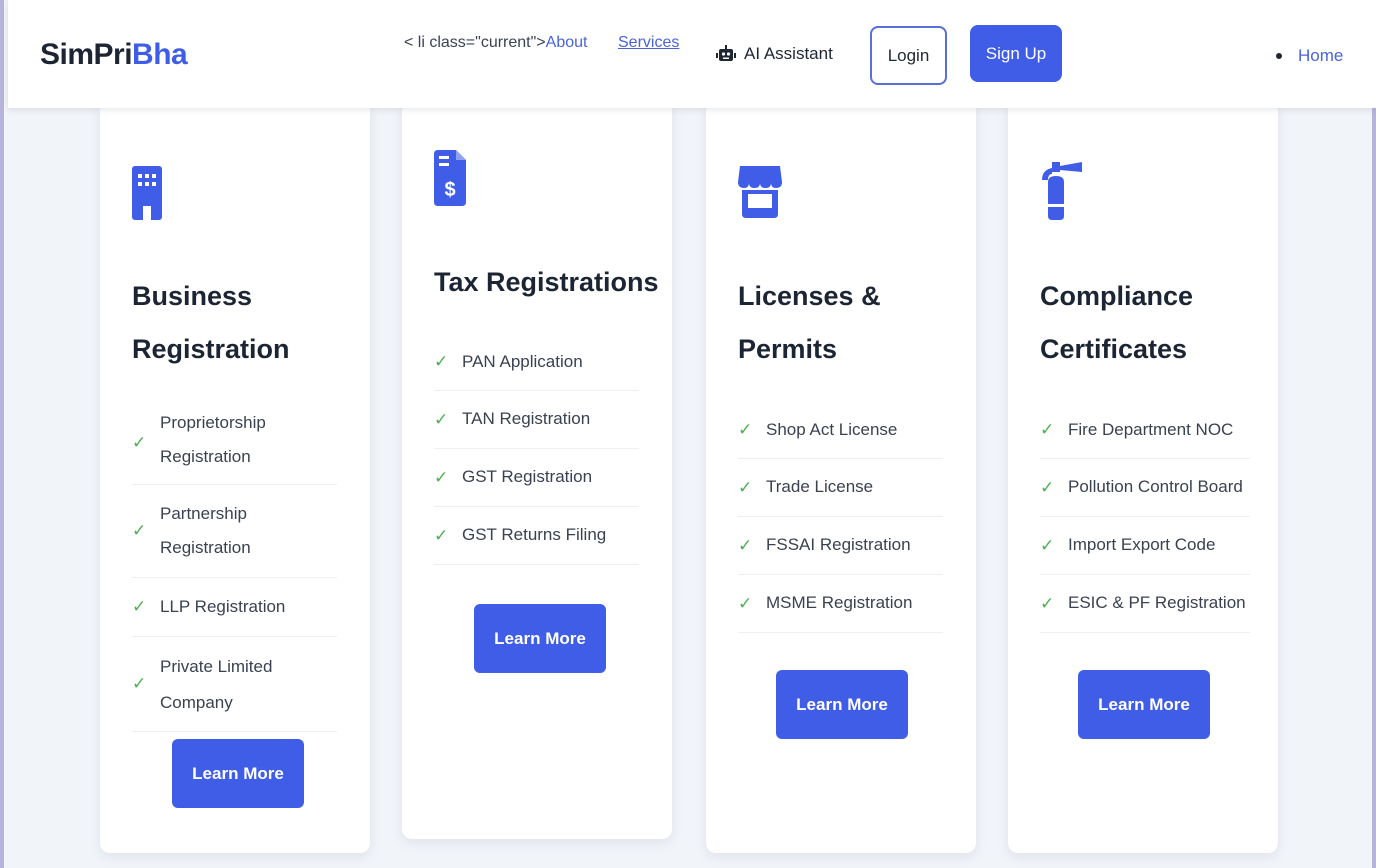 The height and width of the screenshot is (868, 1376). Describe the element at coordinates (1145, 430) in the screenshot. I see `list-item: ✓ Fire Department NOC` at that location.